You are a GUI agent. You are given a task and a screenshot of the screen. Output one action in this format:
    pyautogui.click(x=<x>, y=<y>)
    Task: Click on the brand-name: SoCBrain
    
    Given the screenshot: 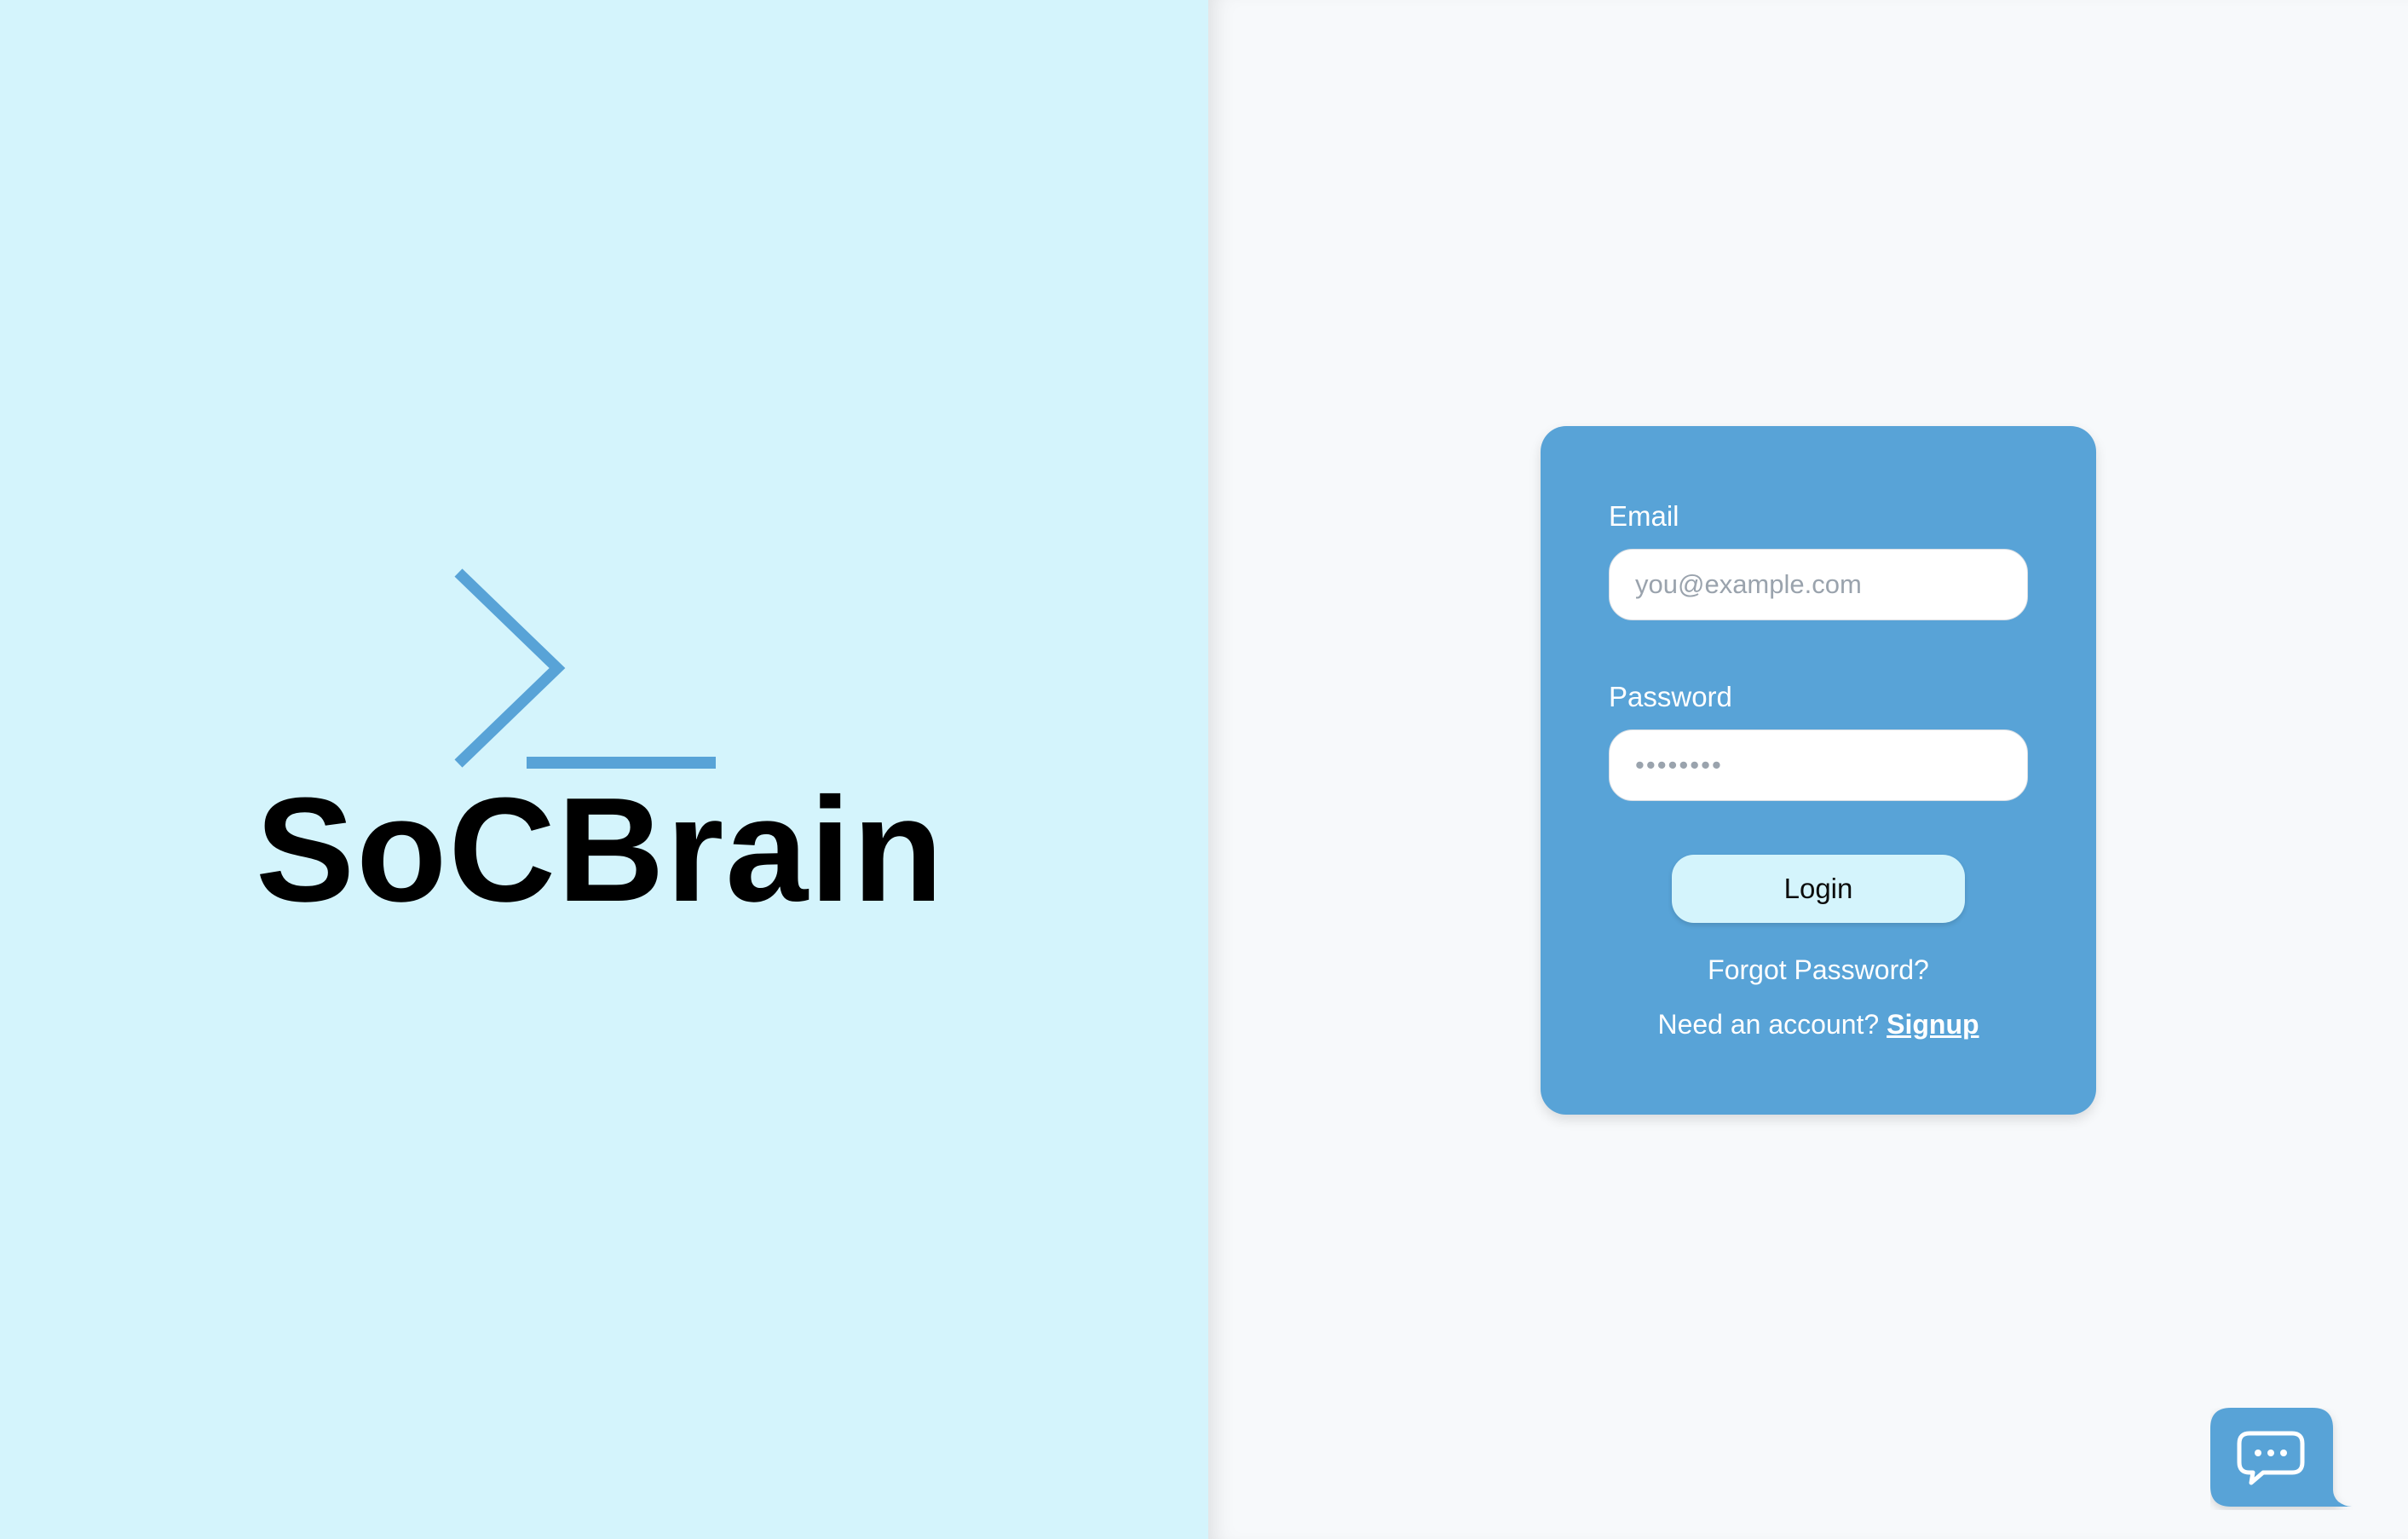 What is the action you would take?
    pyautogui.click(x=601, y=849)
    